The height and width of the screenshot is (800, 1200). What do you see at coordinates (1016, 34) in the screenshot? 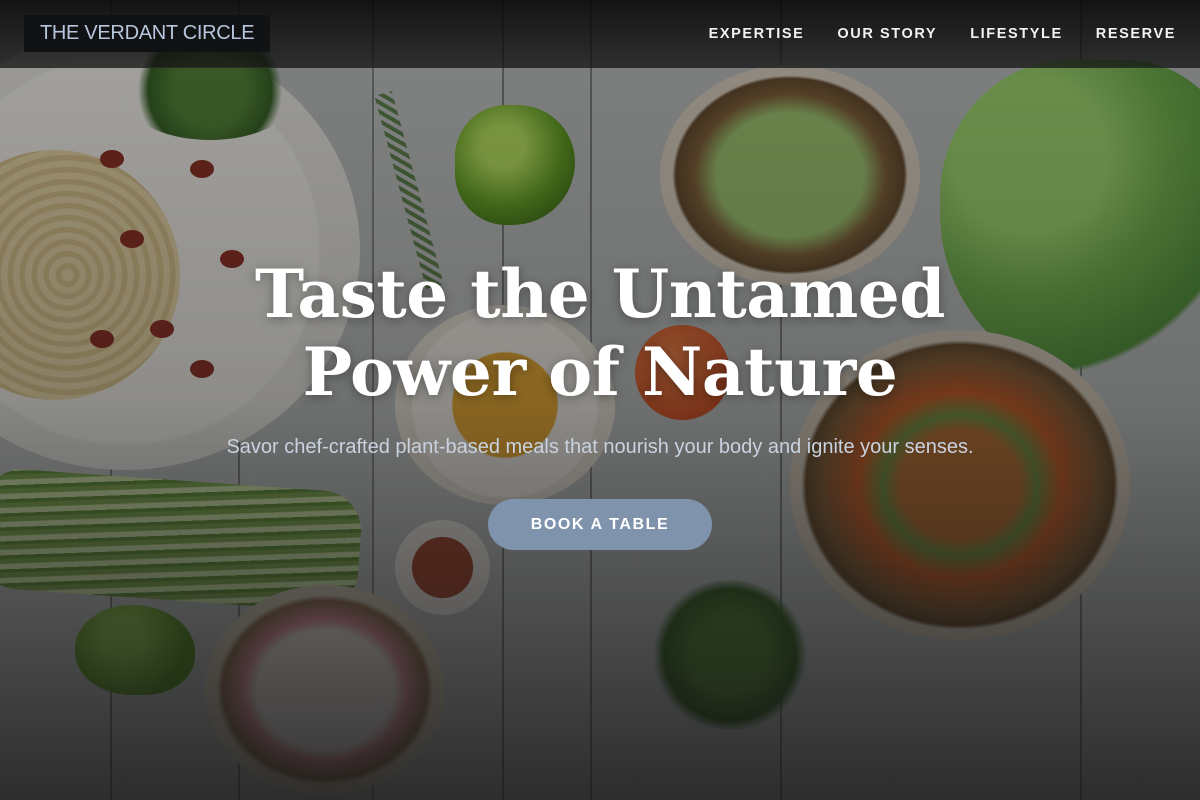
I see `nav-link-lifestyle: LIFESTYLE` at bounding box center [1016, 34].